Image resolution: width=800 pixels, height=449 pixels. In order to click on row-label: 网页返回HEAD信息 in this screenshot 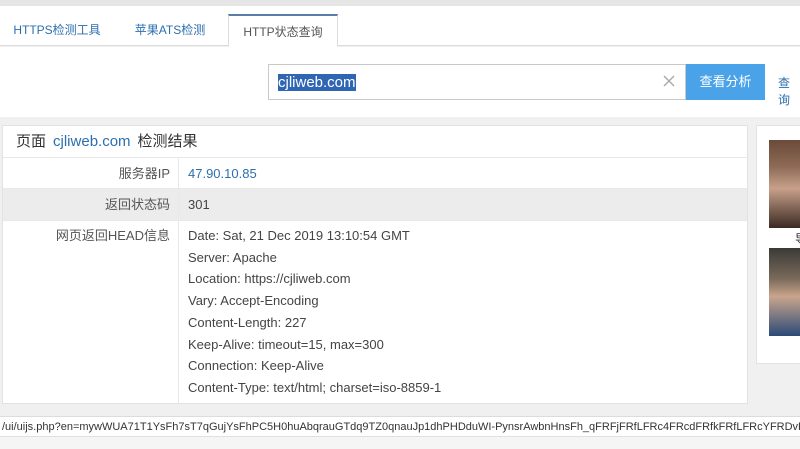, I will do `click(91, 312)`.